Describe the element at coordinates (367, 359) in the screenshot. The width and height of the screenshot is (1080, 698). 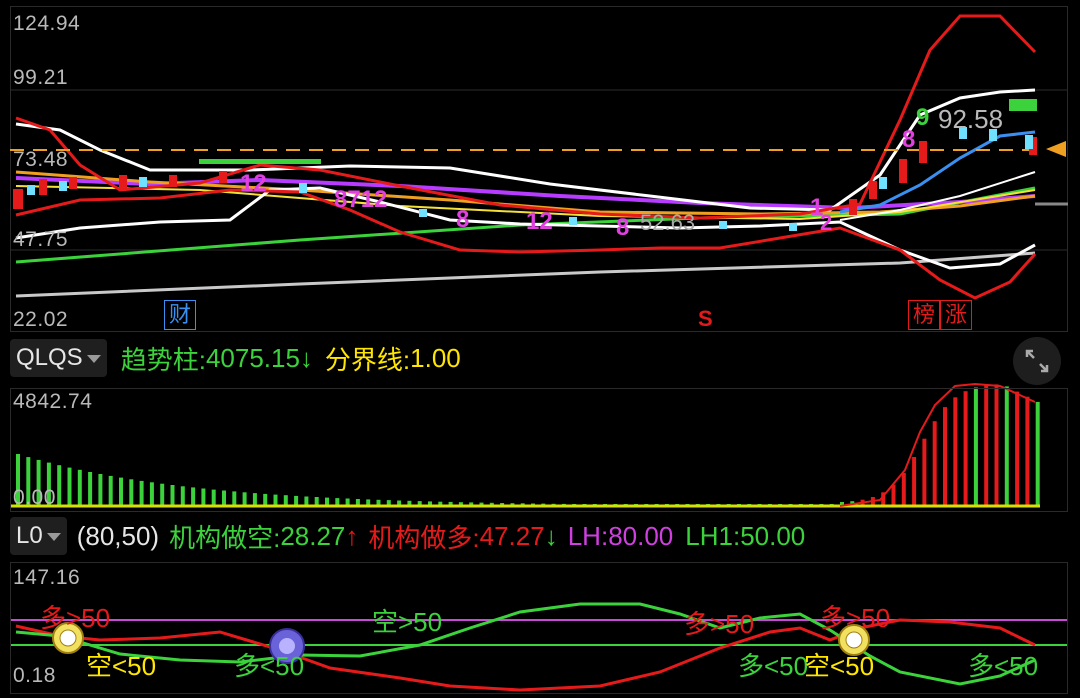
I see `boundary-label: 分界线:` at that location.